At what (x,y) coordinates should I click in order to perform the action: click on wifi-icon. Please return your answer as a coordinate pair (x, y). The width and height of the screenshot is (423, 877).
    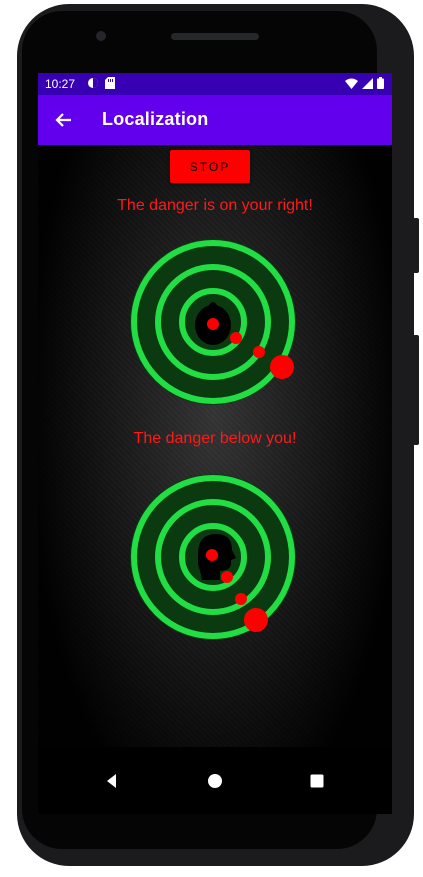
    Looking at the image, I should click on (351, 83).